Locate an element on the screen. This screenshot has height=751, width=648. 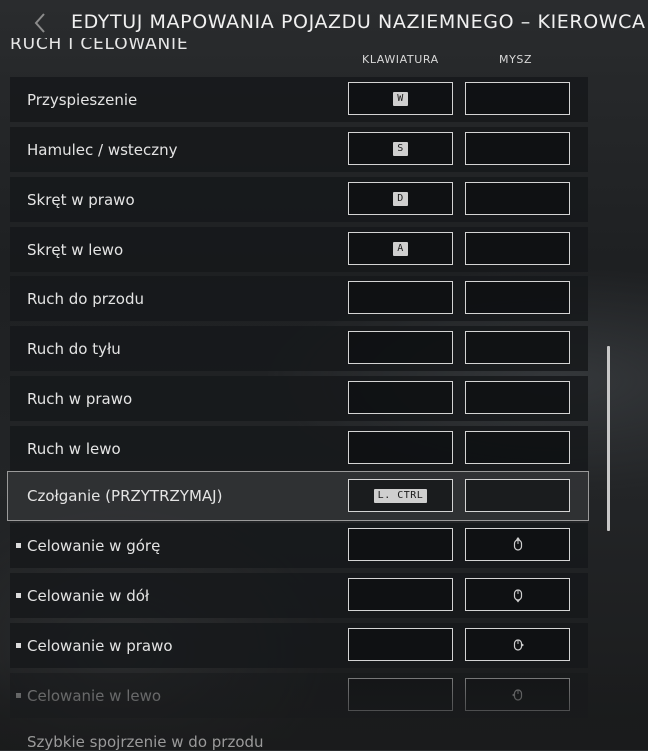
binding-label-text: Celowanie w prawo is located at coordinates (100, 645).